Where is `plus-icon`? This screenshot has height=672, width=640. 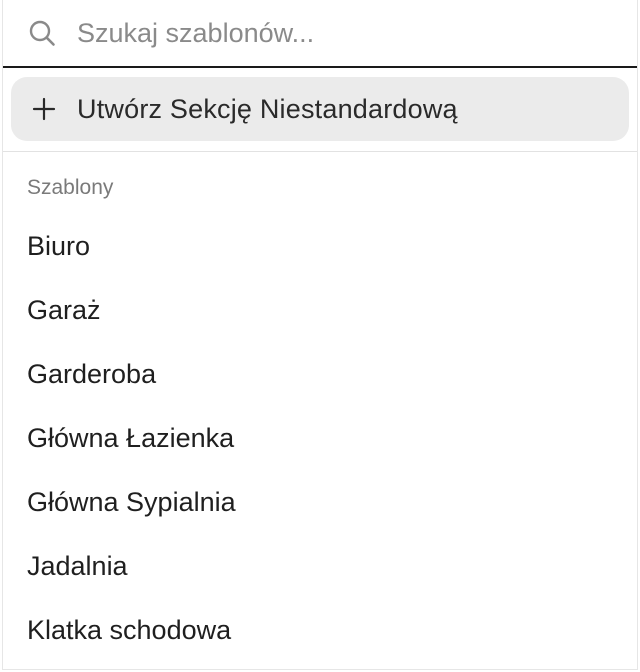 plus-icon is located at coordinates (44, 109).